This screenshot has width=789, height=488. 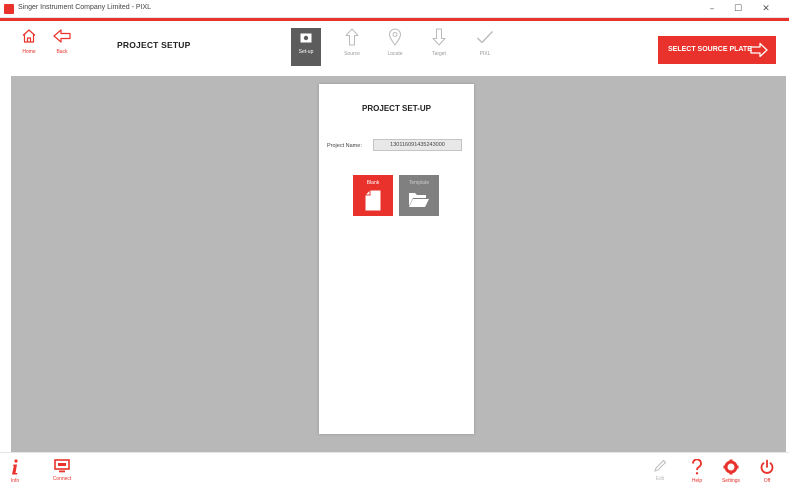 What do you see at coordinates (396, 108) in the screenshot?
I see `card-title: PROJECT SET-UP` at bounding box center [396, 108].